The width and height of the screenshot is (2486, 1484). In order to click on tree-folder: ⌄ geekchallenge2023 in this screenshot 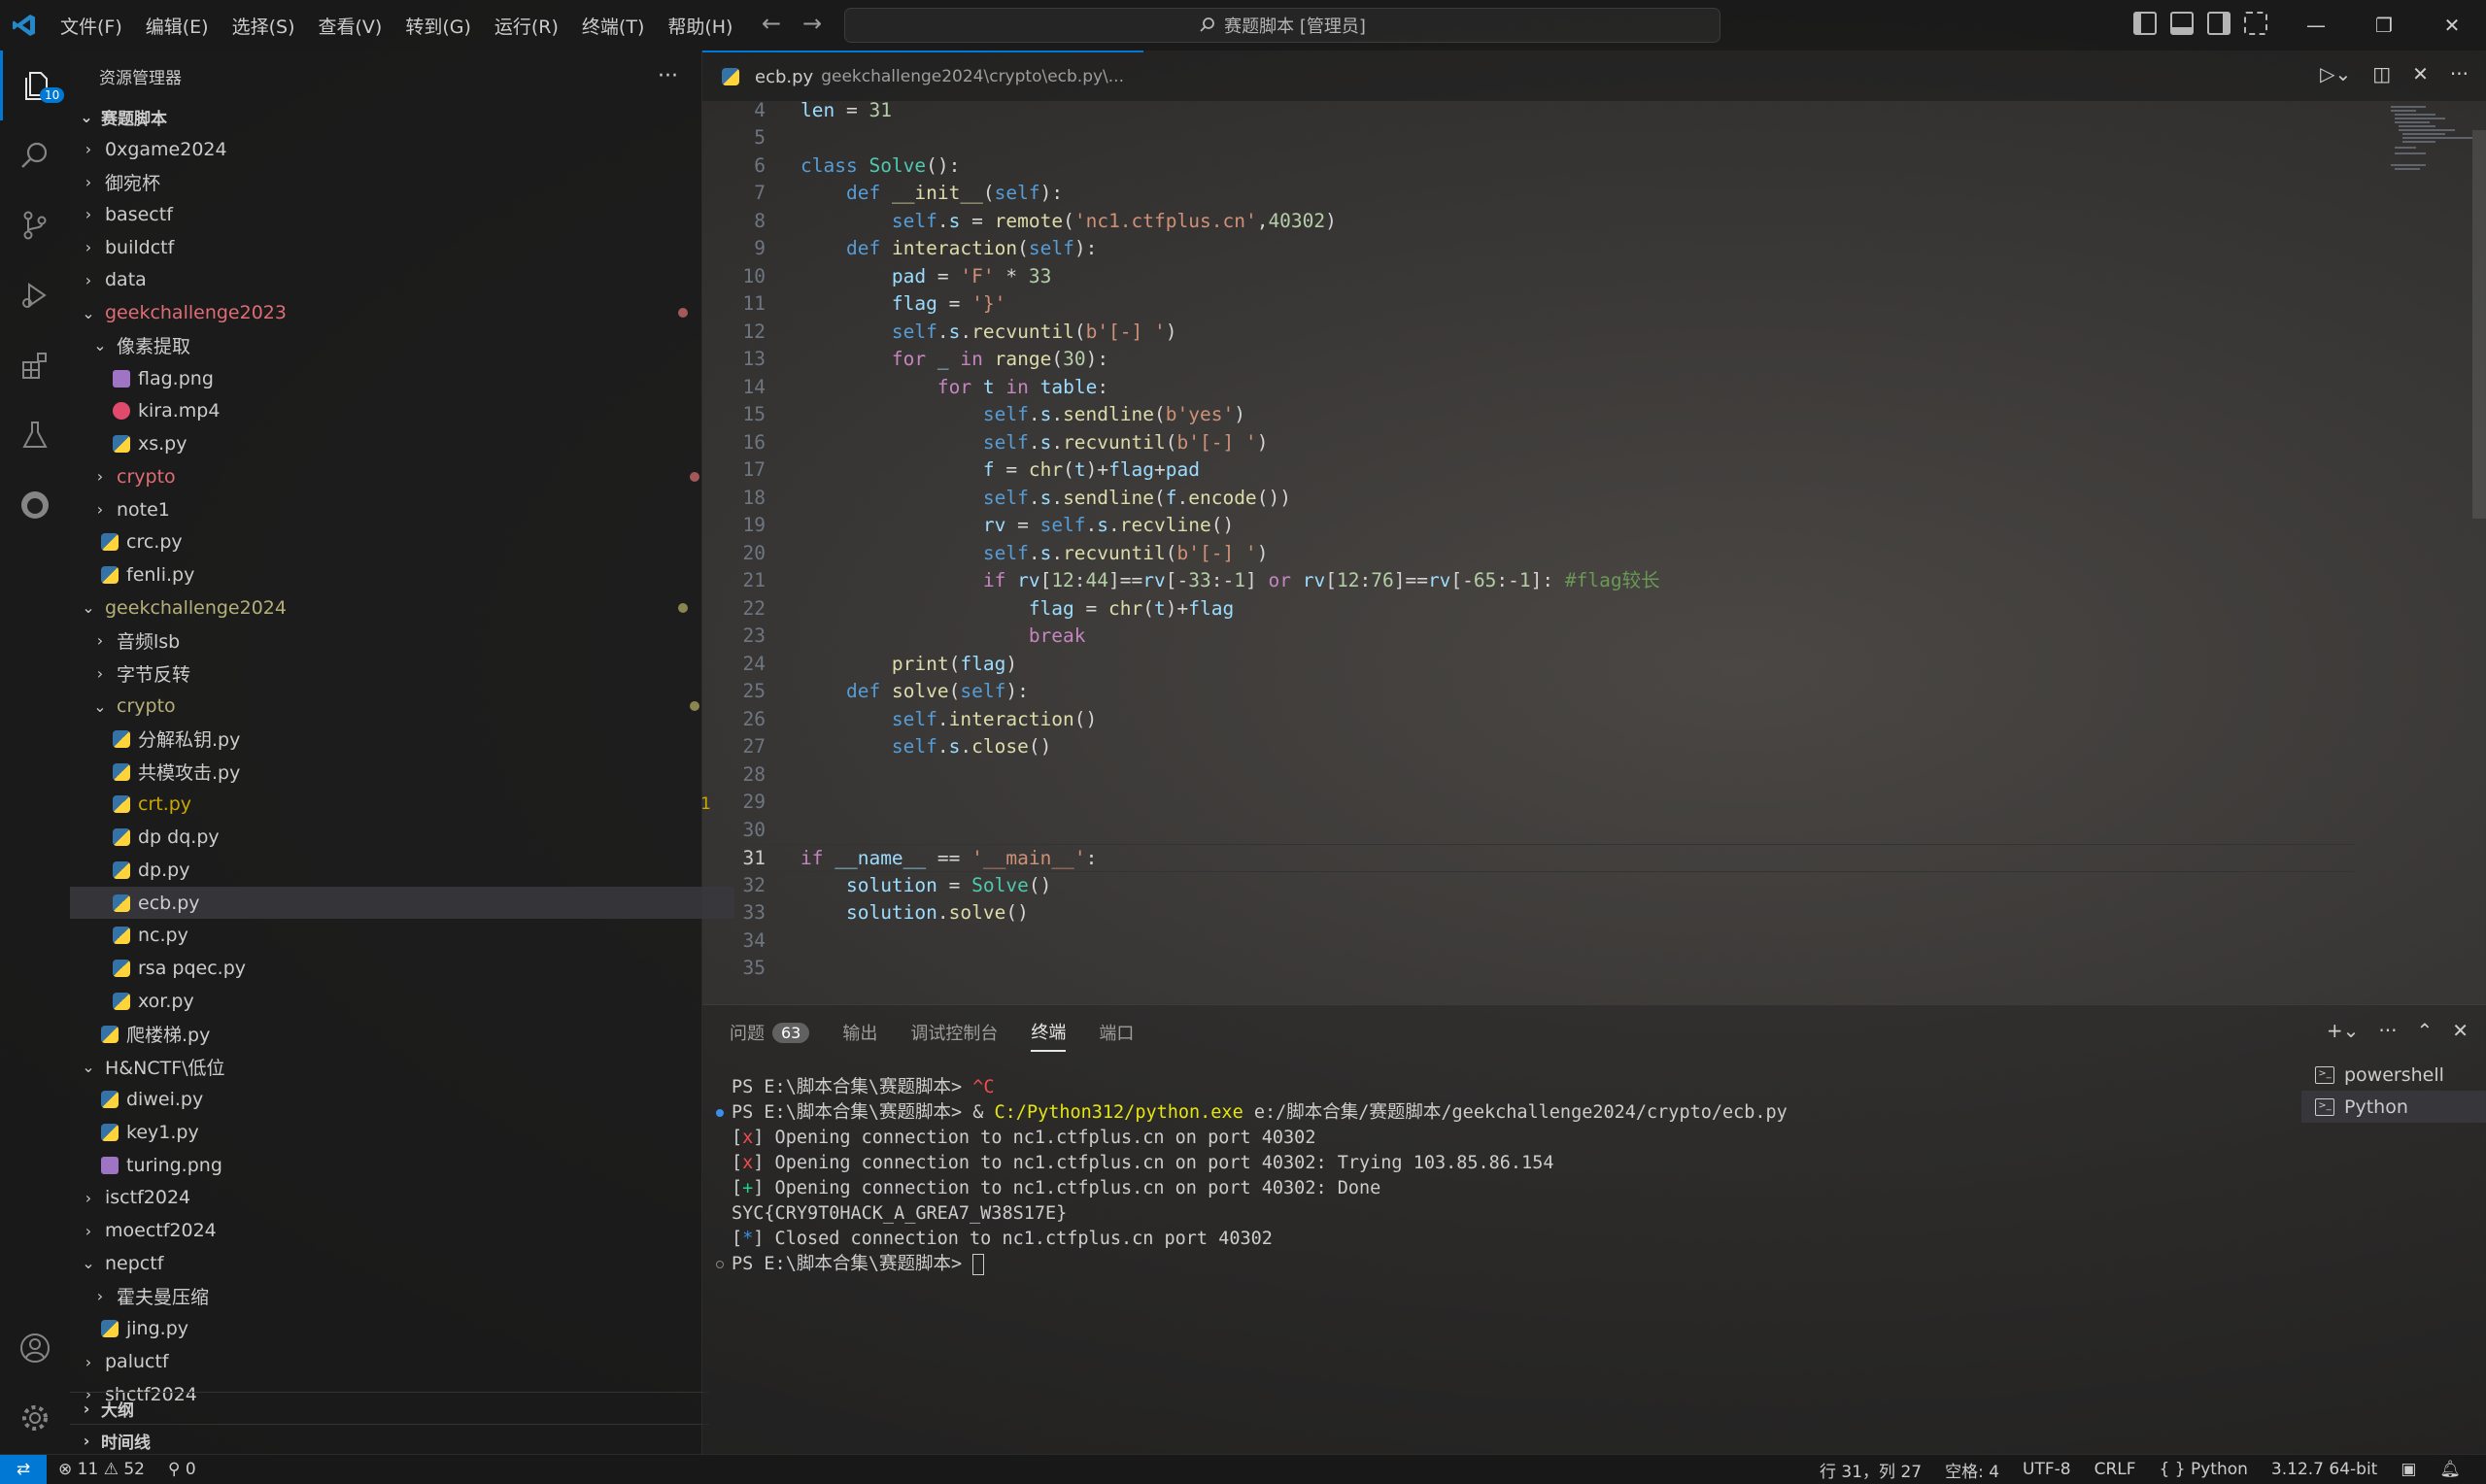, I will do `click(390, 313)`.